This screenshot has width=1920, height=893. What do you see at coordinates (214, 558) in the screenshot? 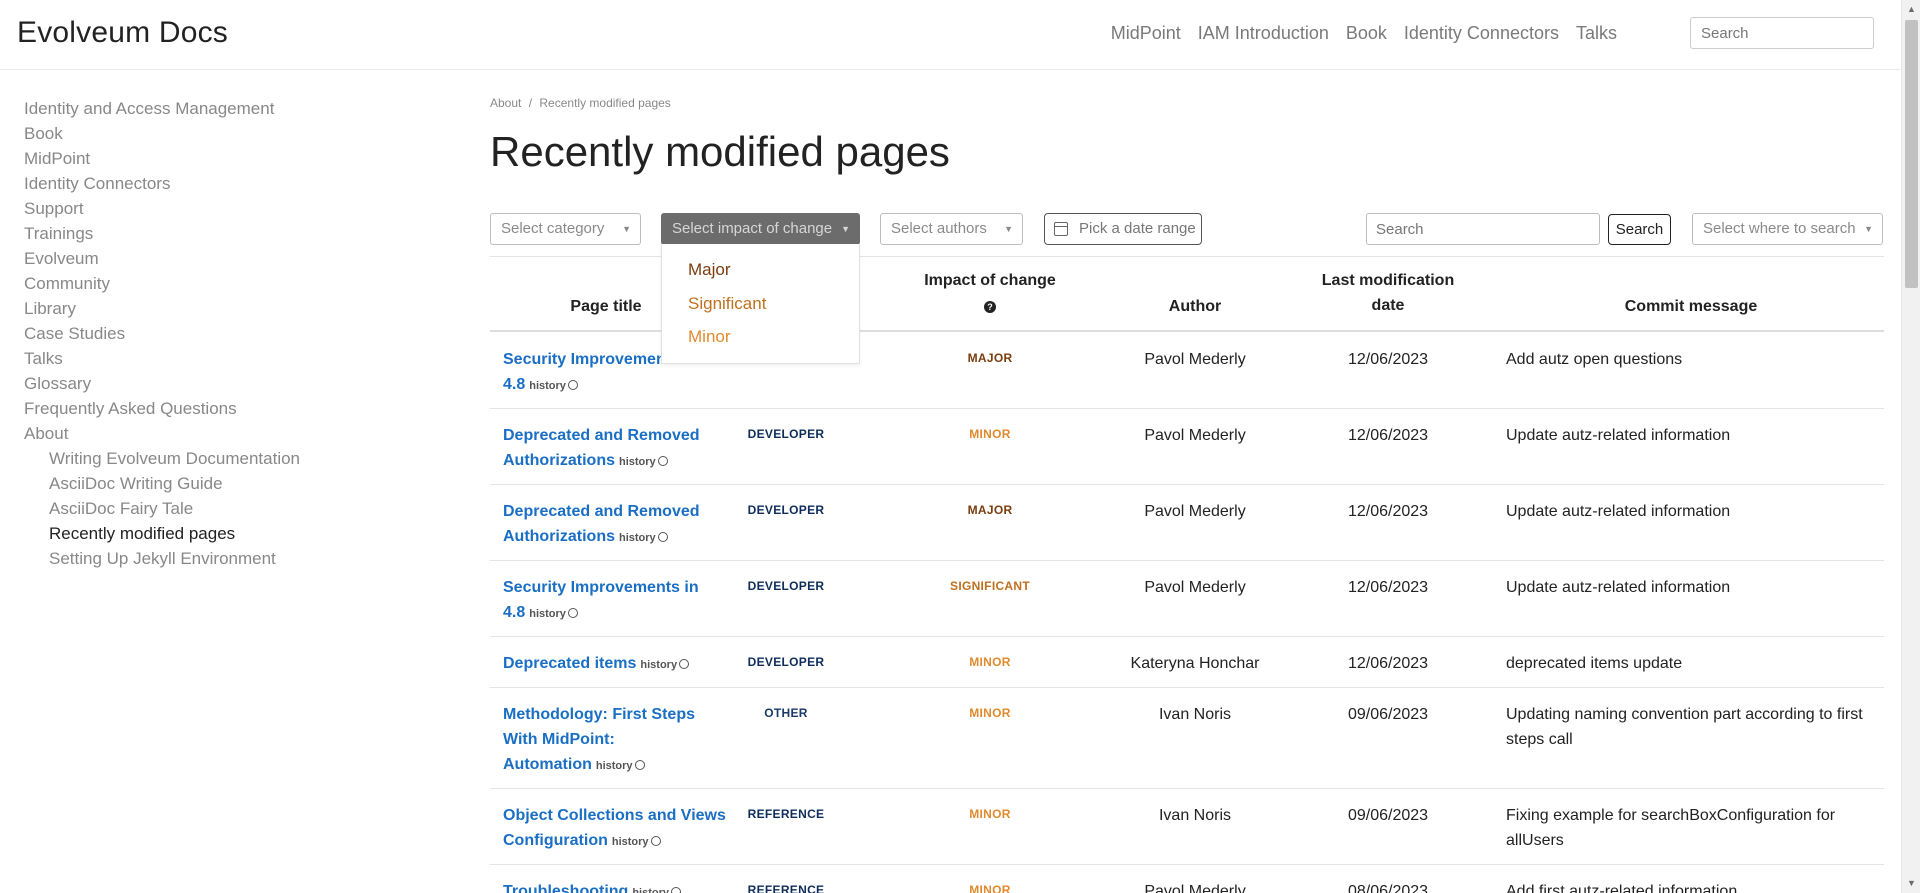
I see `sidebar-subitem-setting-up-jekyll-environment: Setting Up Jekyll Environment` at bounding box center [214, 558].